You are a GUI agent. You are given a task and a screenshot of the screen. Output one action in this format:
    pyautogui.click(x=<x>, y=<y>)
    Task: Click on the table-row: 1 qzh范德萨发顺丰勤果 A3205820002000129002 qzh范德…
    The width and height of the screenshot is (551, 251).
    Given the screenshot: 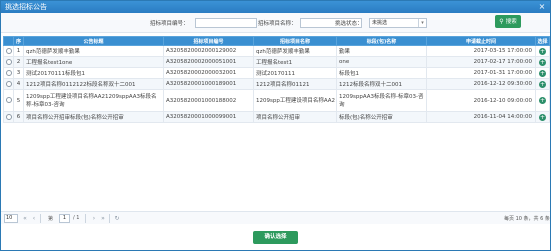 What is the action you would take?
    pyautogui.click(x=276, y=51)
    